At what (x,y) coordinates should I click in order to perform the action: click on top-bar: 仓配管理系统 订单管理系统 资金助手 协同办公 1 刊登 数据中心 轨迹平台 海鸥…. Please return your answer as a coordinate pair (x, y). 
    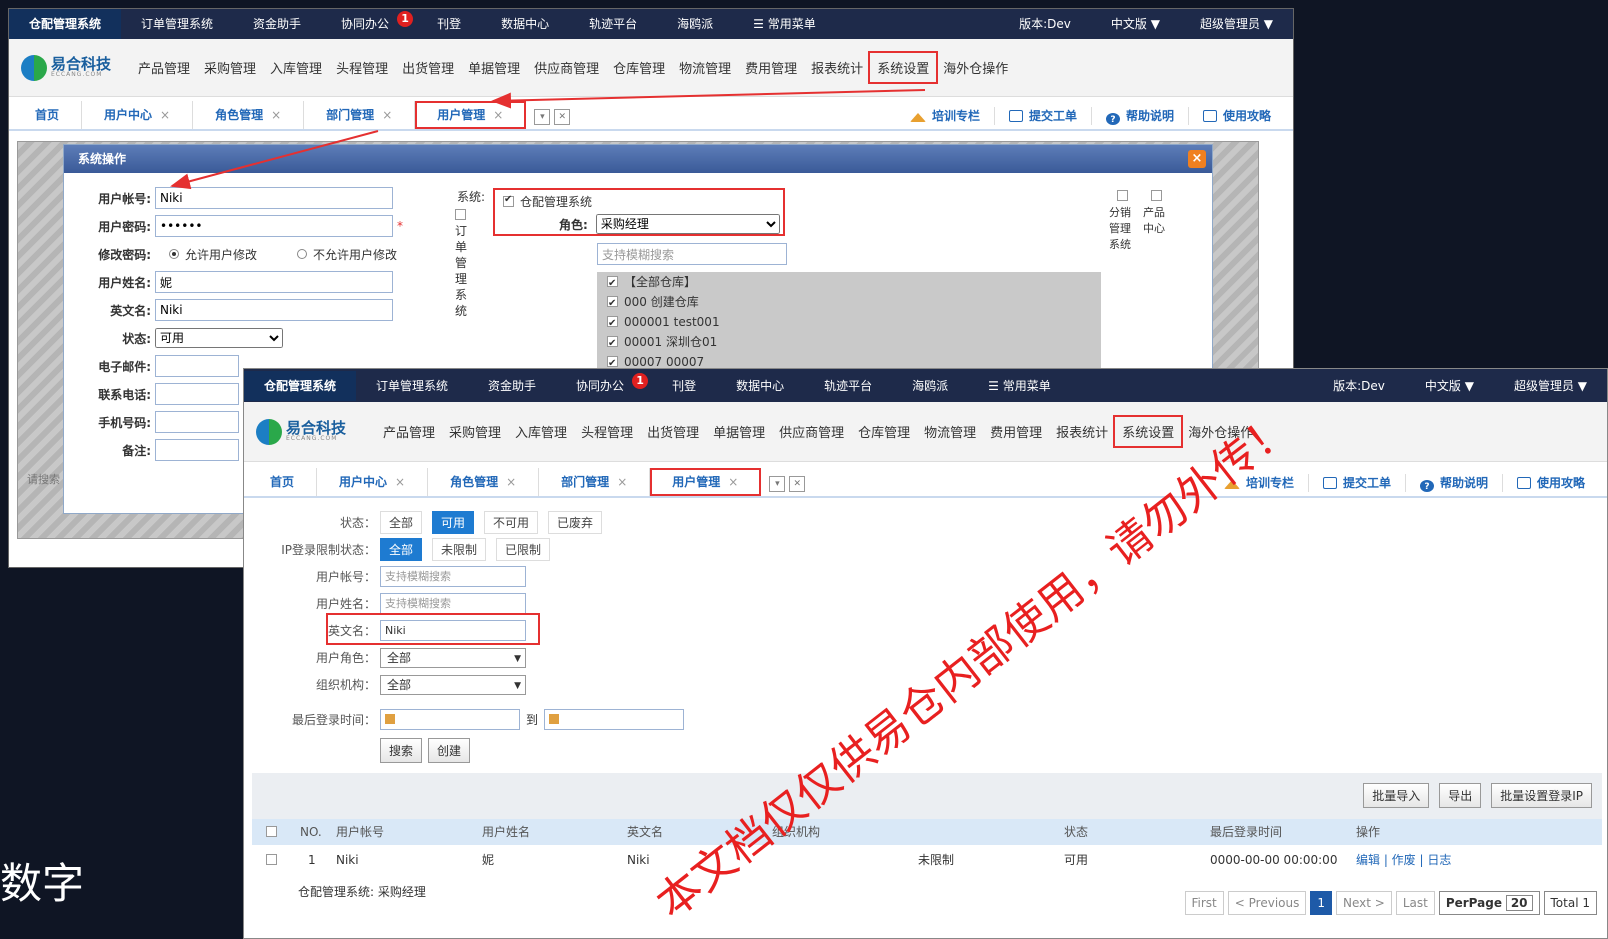
    Looking at the image, I should click on (925, 385).